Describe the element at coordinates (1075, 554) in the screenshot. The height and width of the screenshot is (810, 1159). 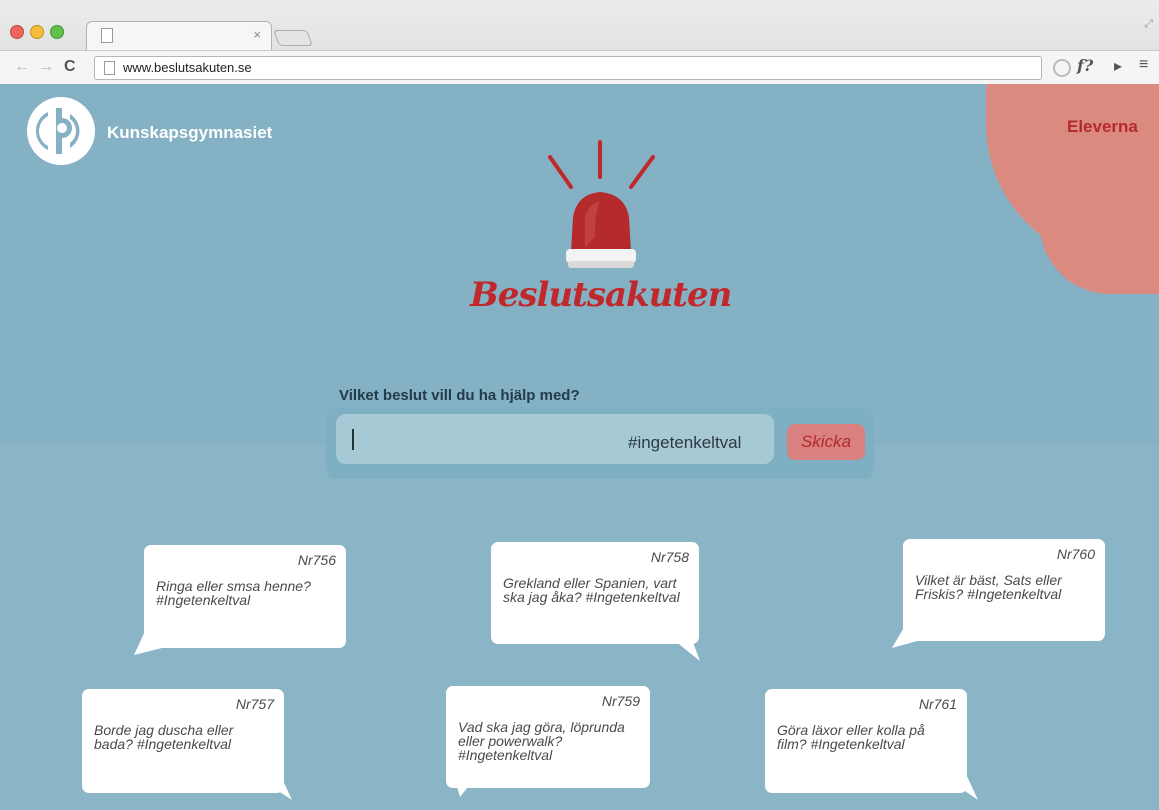
I see `bubble-number: Nr760` at that location.